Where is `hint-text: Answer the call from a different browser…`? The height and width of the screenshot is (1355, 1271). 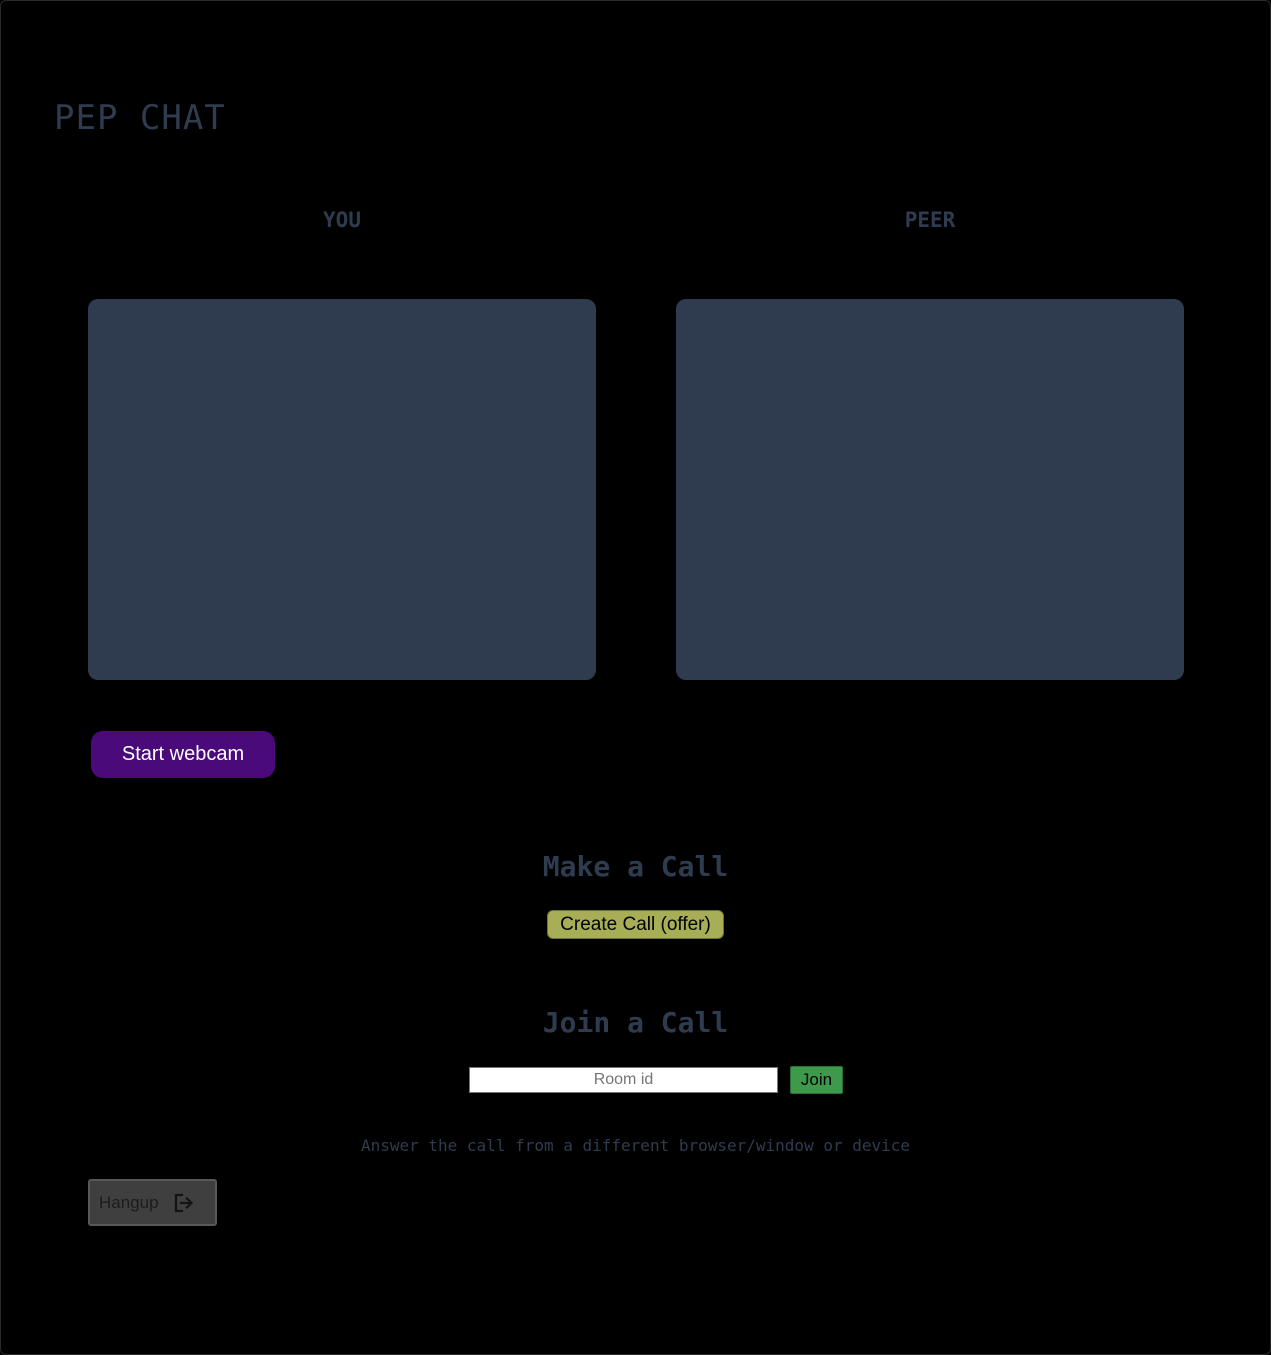
hint-text: Answer the call from a different browser… is located at coordinates (635, 1145).